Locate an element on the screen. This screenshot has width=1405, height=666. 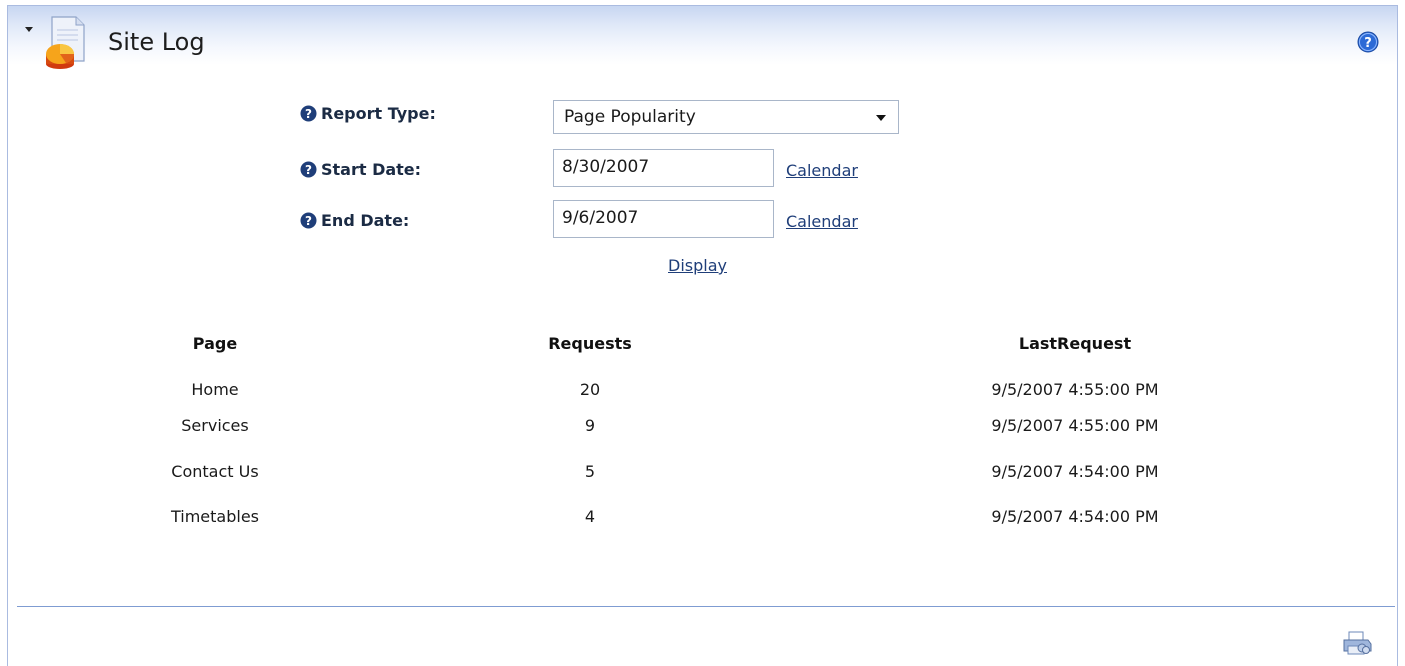
start-date-input: 8/30/2007 is located at coordinates (663, 168).